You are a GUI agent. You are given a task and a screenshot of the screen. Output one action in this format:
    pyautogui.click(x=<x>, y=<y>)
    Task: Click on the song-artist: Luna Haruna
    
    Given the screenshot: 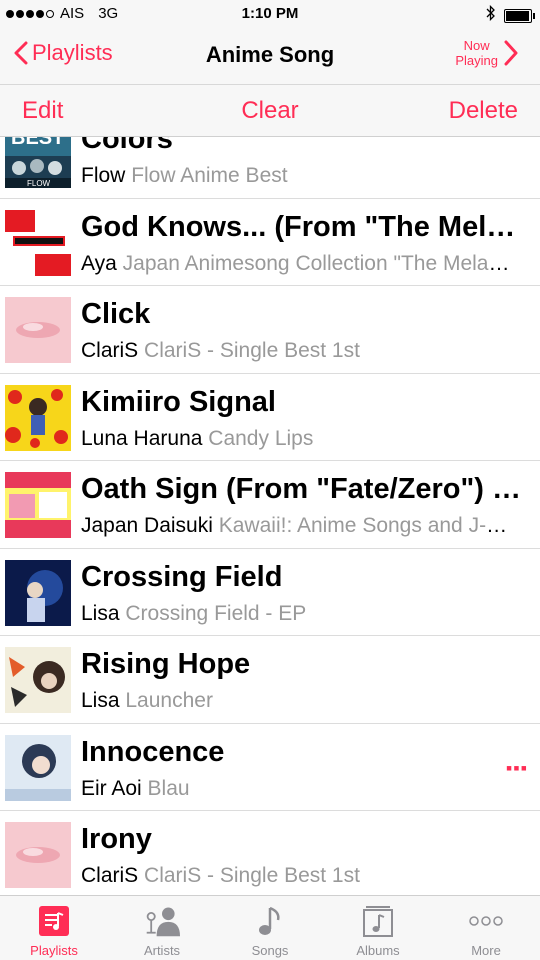 What is the action you would take?
    pyautogui.click(x=142, y=438)
    